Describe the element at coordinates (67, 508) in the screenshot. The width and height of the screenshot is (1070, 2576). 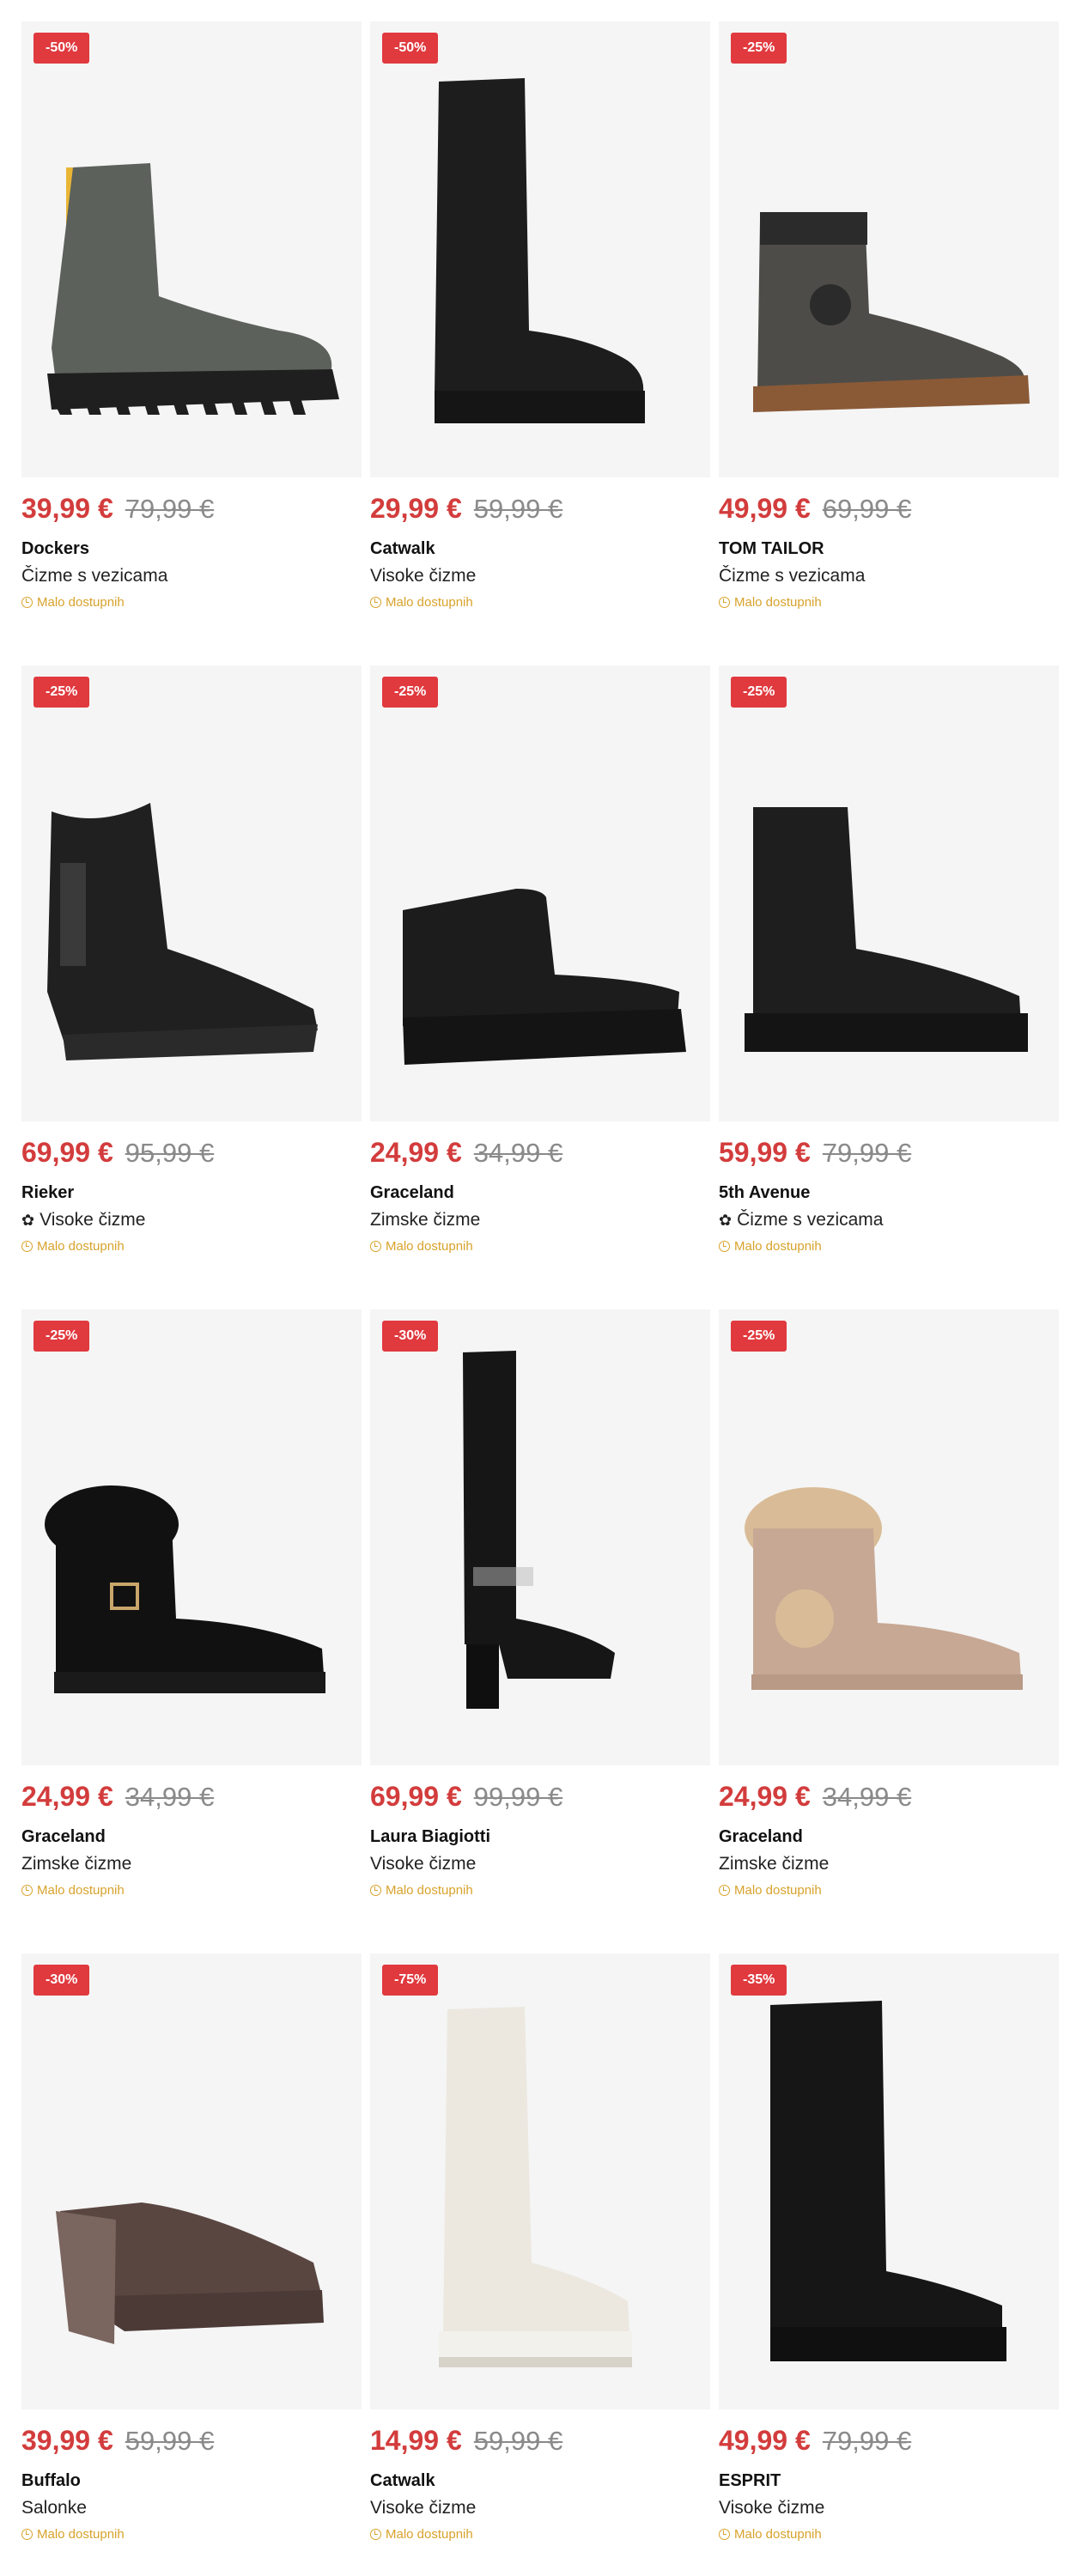
I see `sale-price: 39,99 €` at that location.